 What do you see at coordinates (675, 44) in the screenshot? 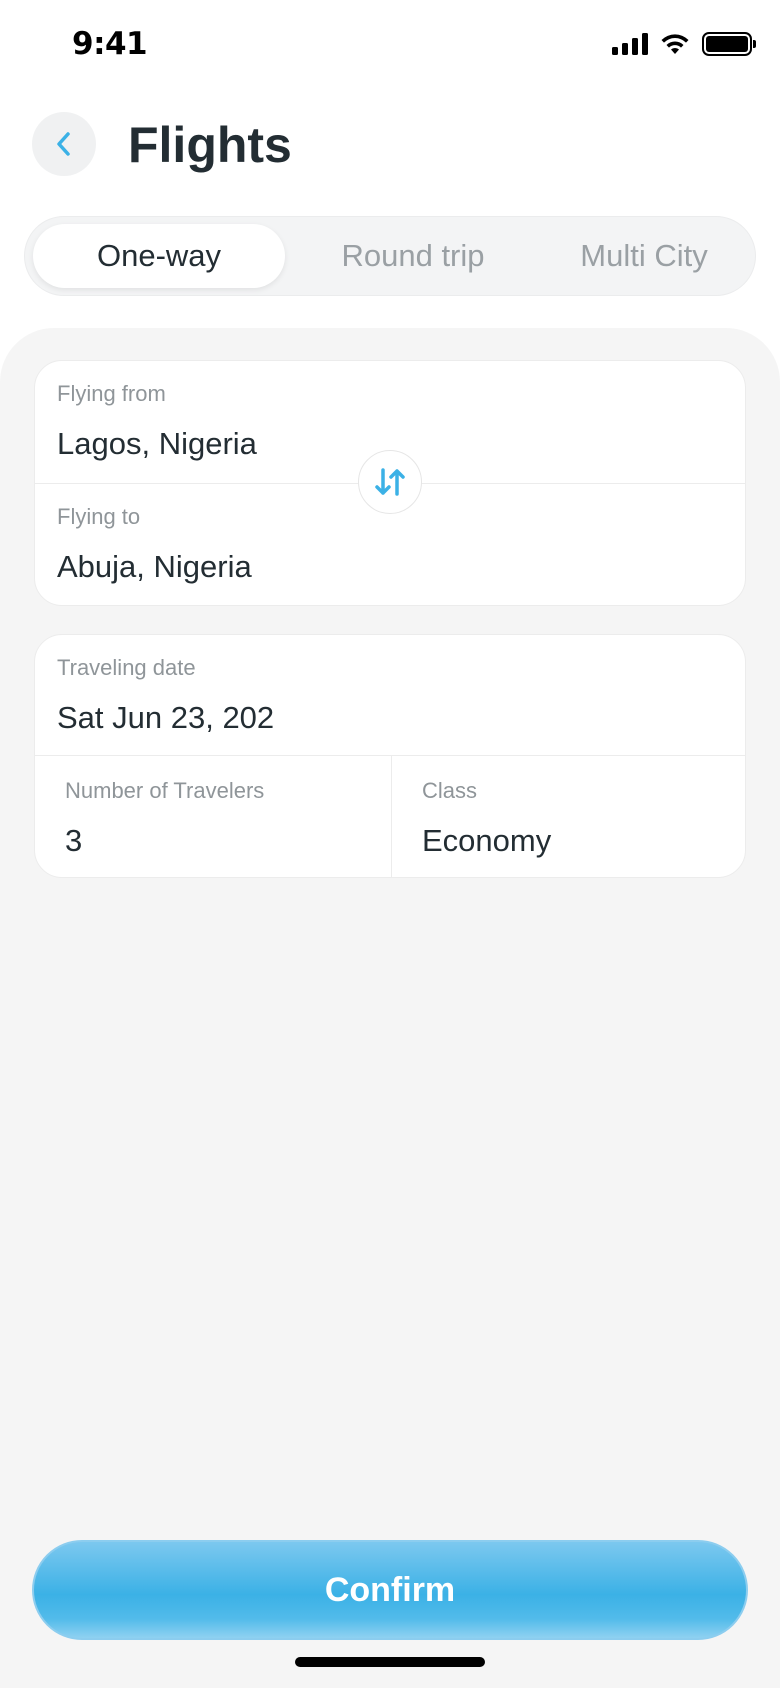
I see `wifi-icon` at bounding box center [675, 44].